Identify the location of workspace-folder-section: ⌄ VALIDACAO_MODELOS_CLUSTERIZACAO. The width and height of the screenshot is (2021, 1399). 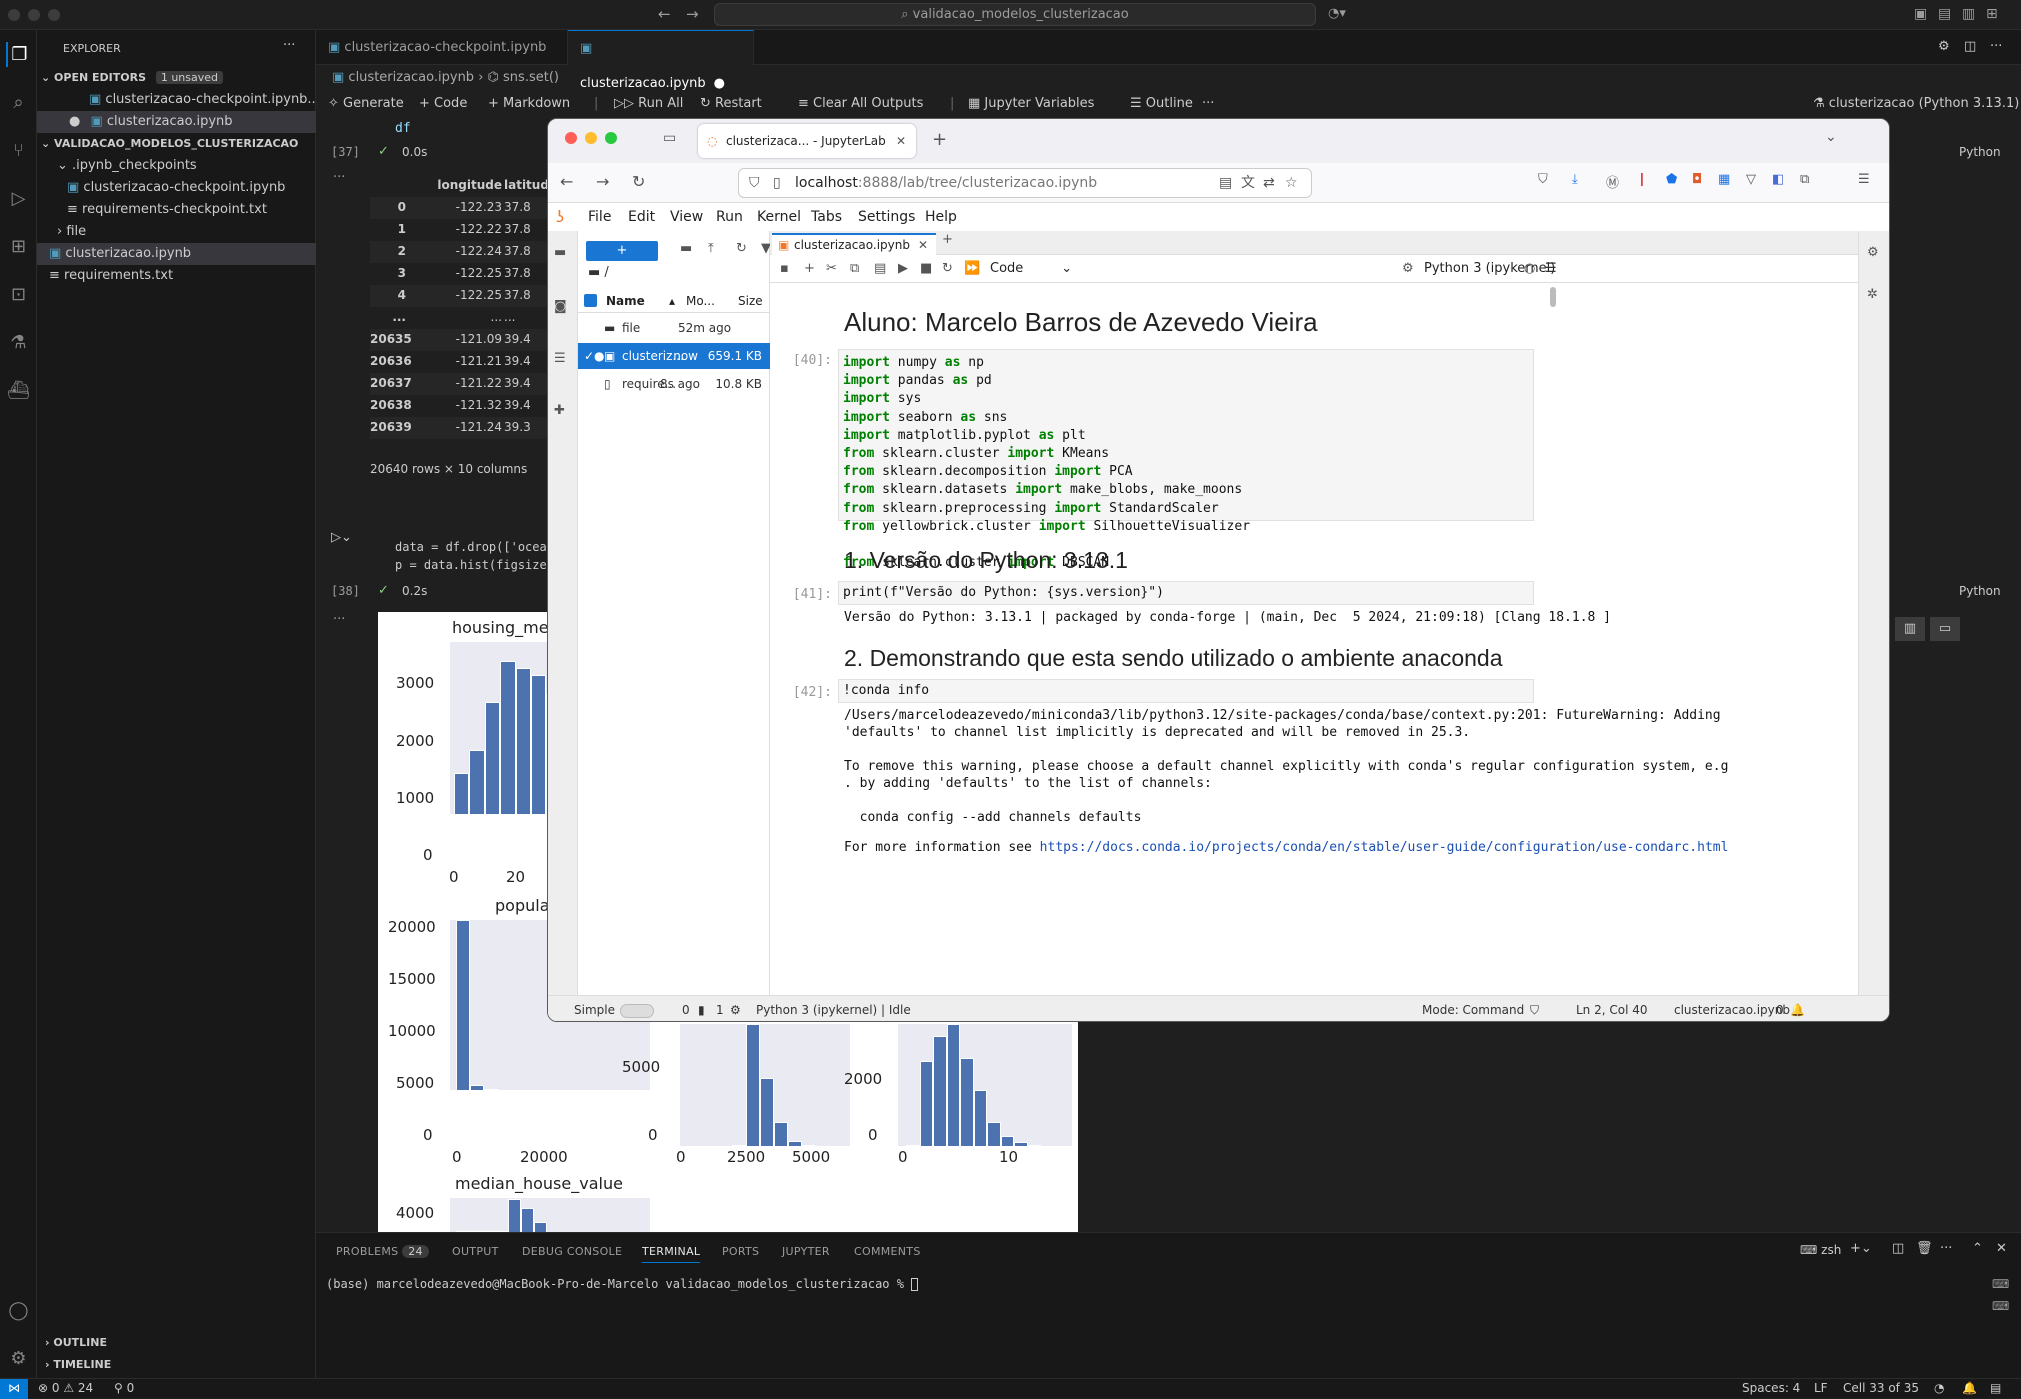
(176, 144).